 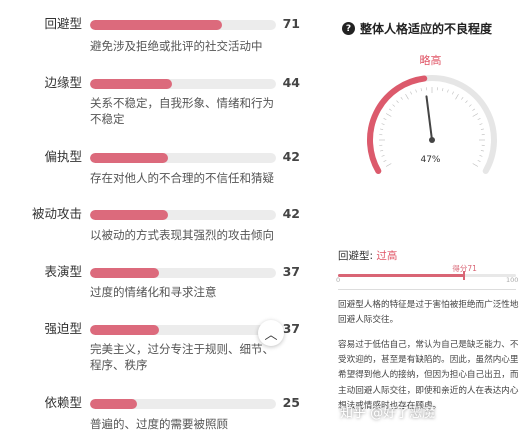 What do you see at coordinates (387, 256) in the screenshot?
I see `selected-level: 过高` at bounding box center [387, 256].